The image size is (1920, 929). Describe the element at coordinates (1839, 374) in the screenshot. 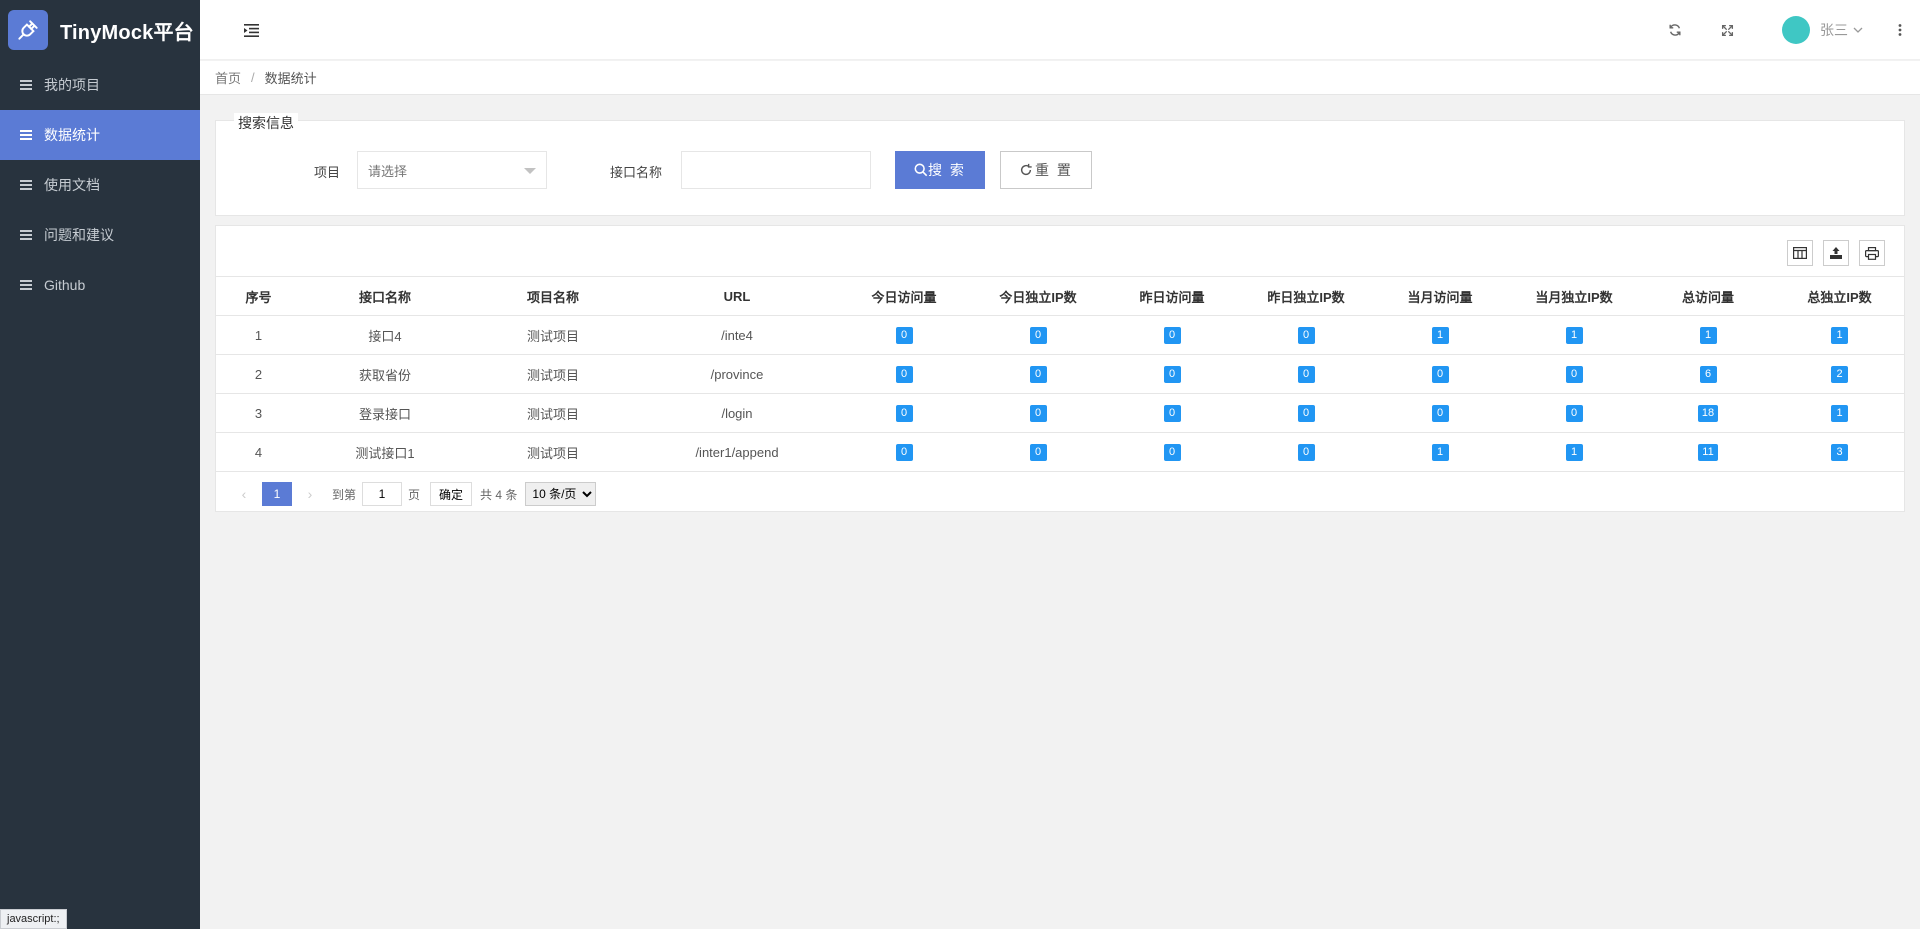

I see `count-badge: 2` at that location.